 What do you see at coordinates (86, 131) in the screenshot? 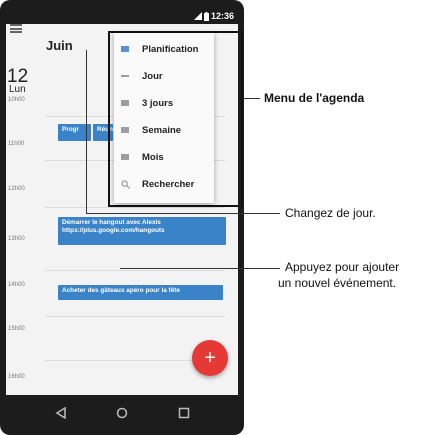
I see `callout-line-day-vertical` at bounding box center [86, 131].